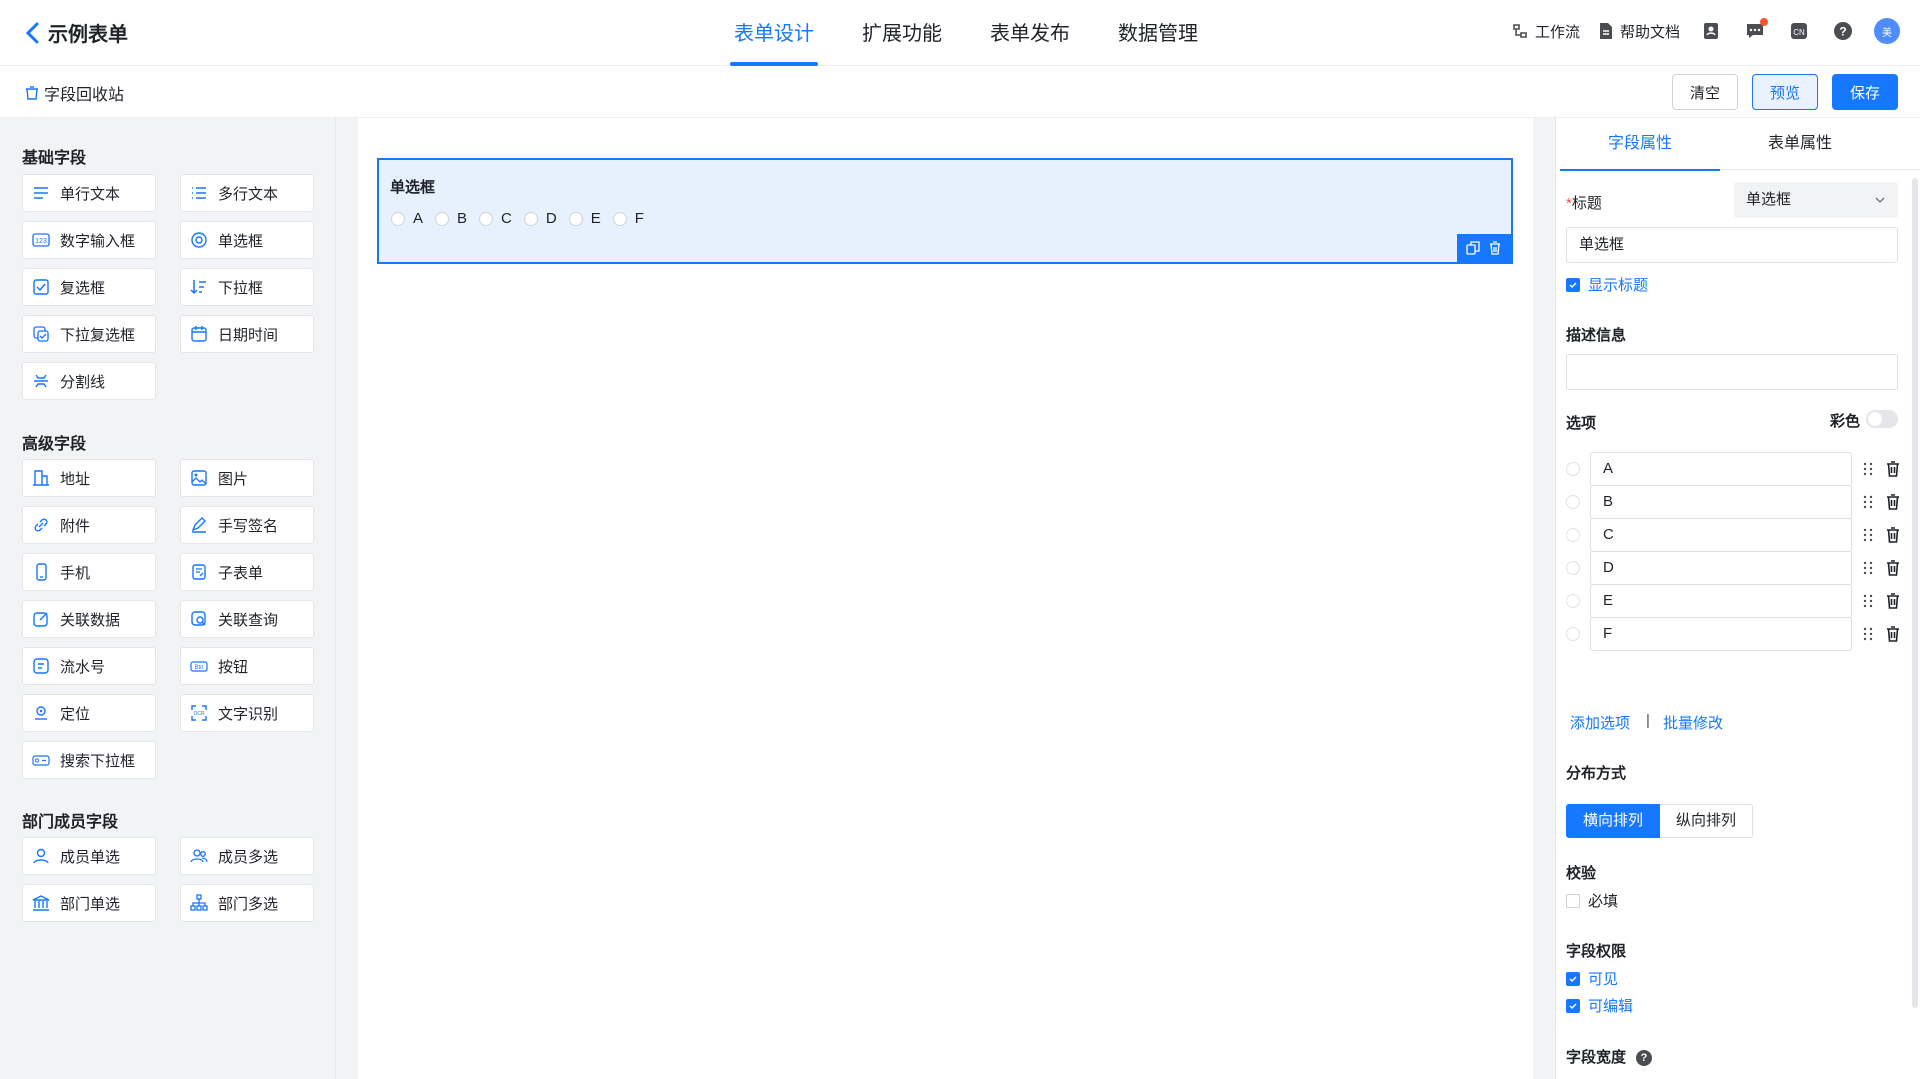 This screenshot has width=1920, height=1079. What do you see at coordinates (1693, 722) in the screenshot?
I see `batch-edit-link: 批量修改` at bounding box center [1693, 722].